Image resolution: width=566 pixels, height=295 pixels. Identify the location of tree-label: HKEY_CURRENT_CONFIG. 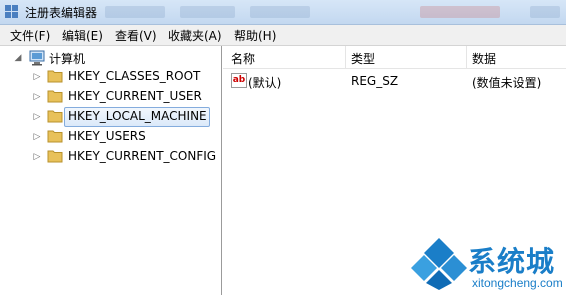
(142, 156).